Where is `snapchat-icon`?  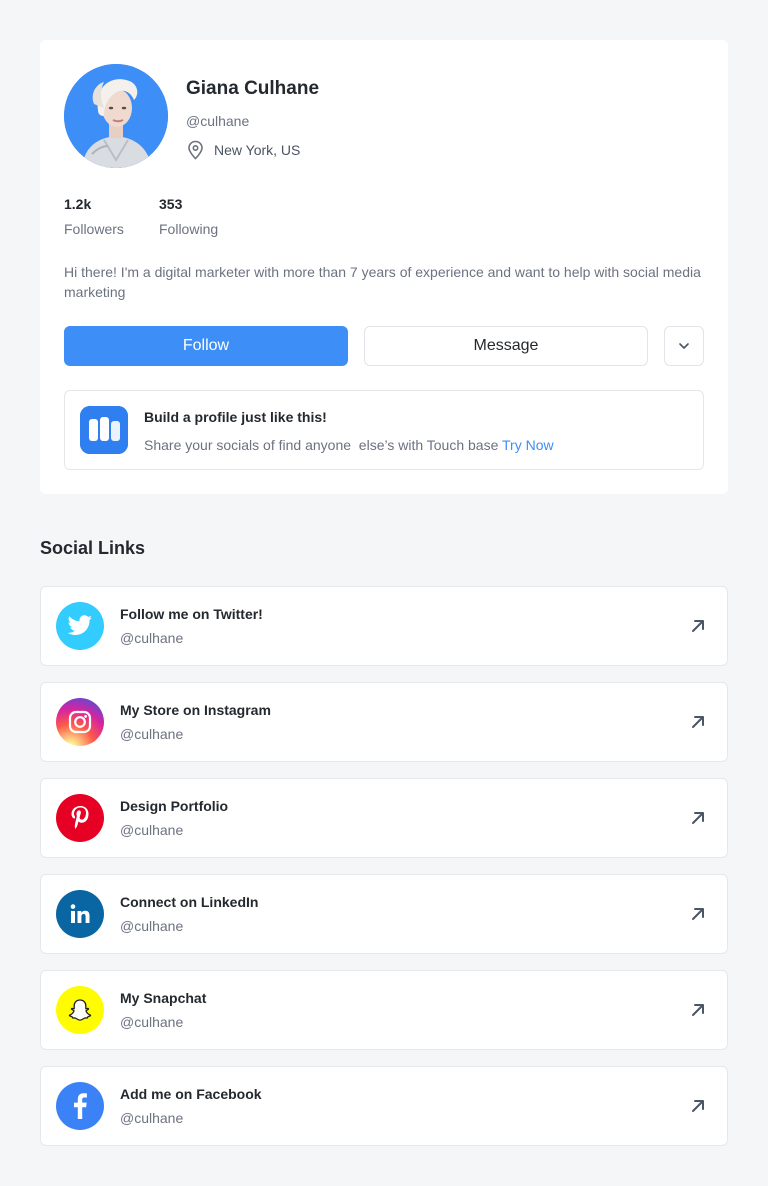 snapchat-icon is located at coordinates (80, 1010).